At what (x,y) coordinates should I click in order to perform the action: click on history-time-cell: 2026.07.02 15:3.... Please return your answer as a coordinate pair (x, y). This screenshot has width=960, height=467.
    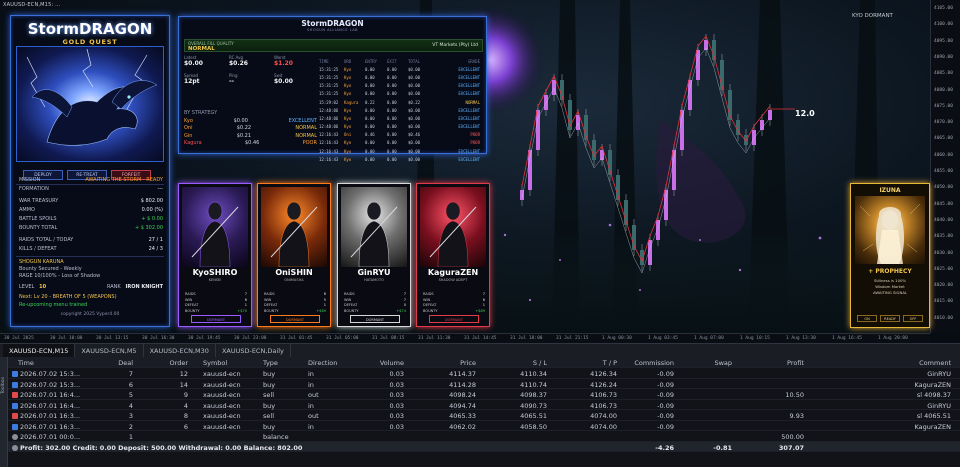
    Looking at the image, I should click on (46, 374).